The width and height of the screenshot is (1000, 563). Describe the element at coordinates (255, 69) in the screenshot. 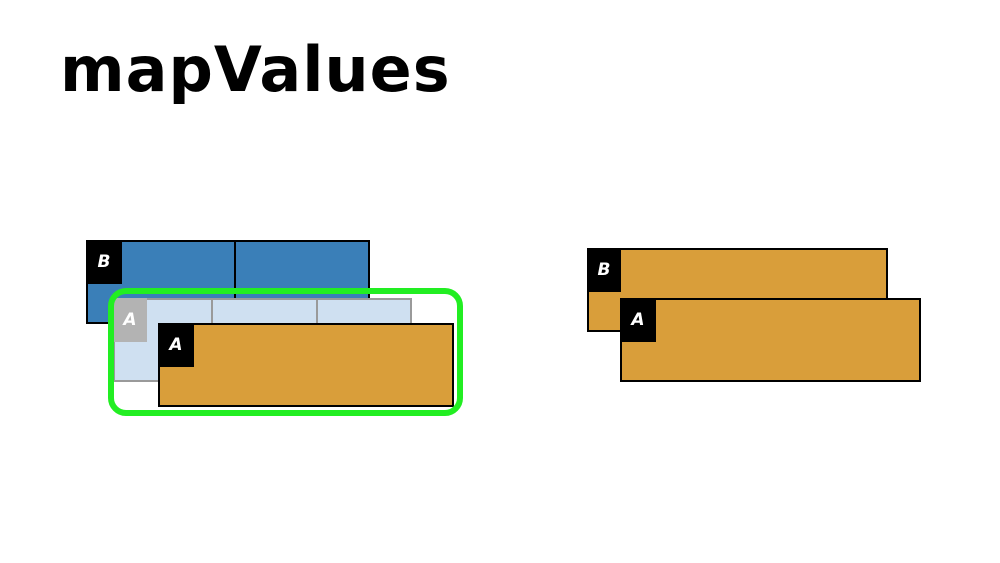

I see `page-title: mapValues` at that location.